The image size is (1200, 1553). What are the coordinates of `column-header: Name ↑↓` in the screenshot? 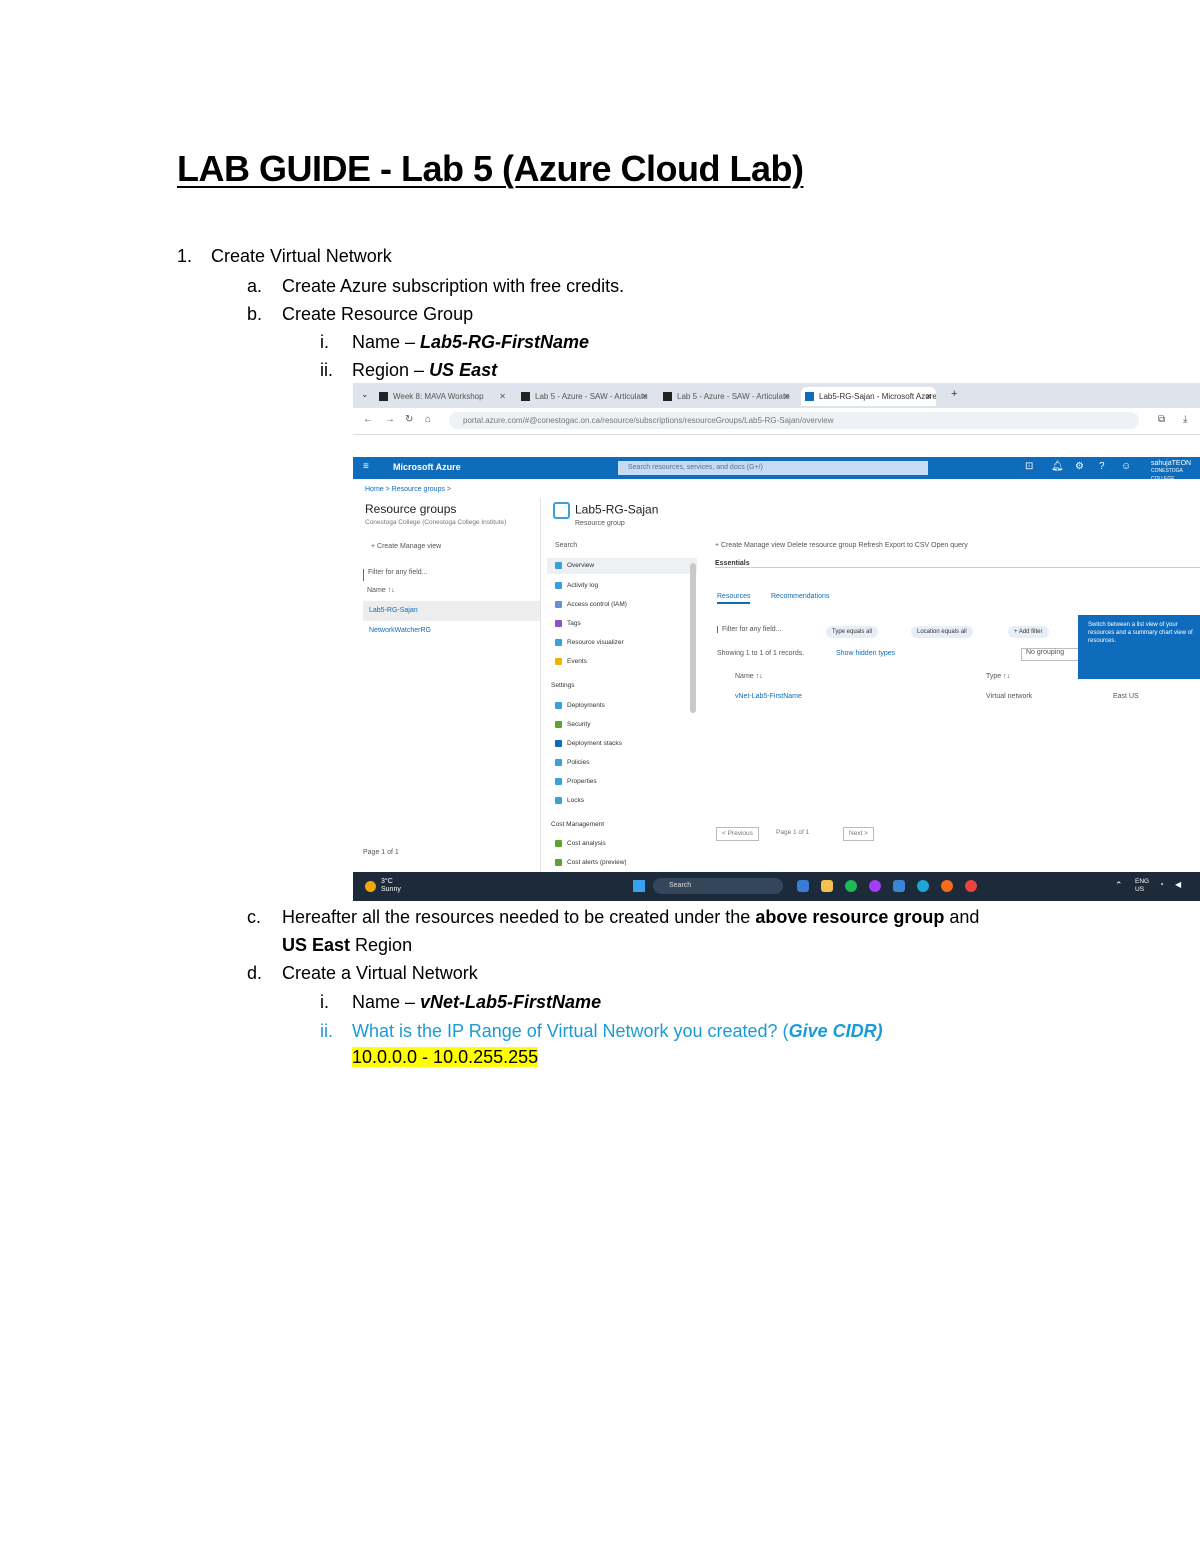 It's located at (381, 590).